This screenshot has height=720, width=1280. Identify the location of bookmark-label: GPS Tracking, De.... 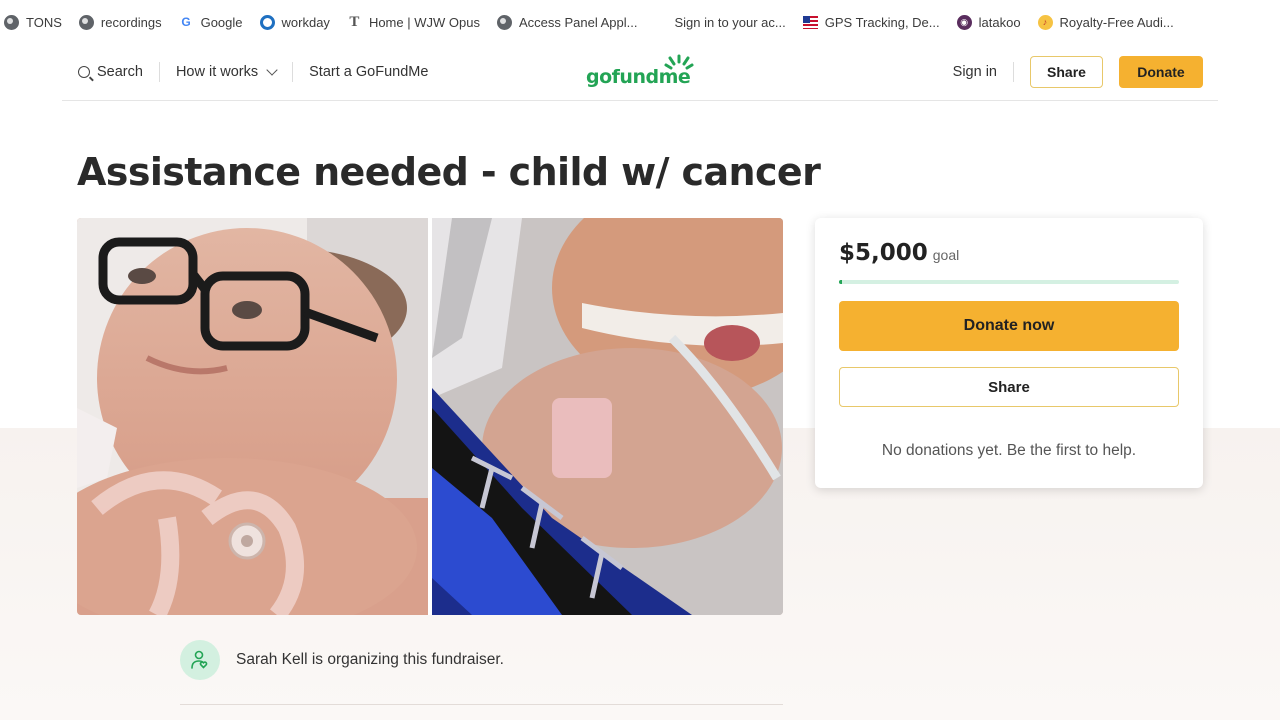
(882, 22).